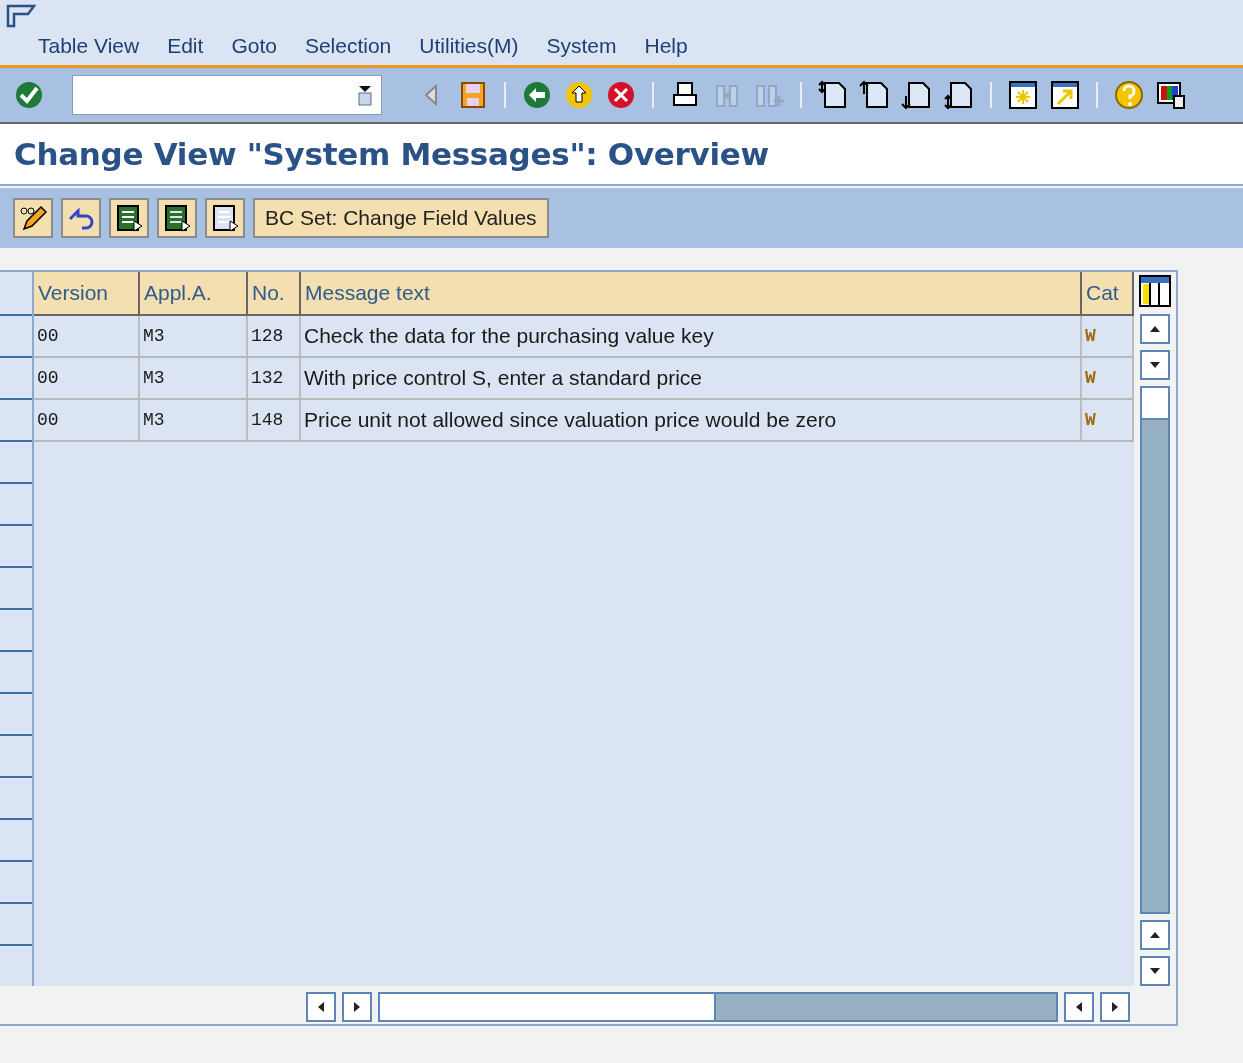  What do you see at coordinates (1155, 329) in the screenshot?
I see `scroll-up-button` at bounding box center [1155, 329].